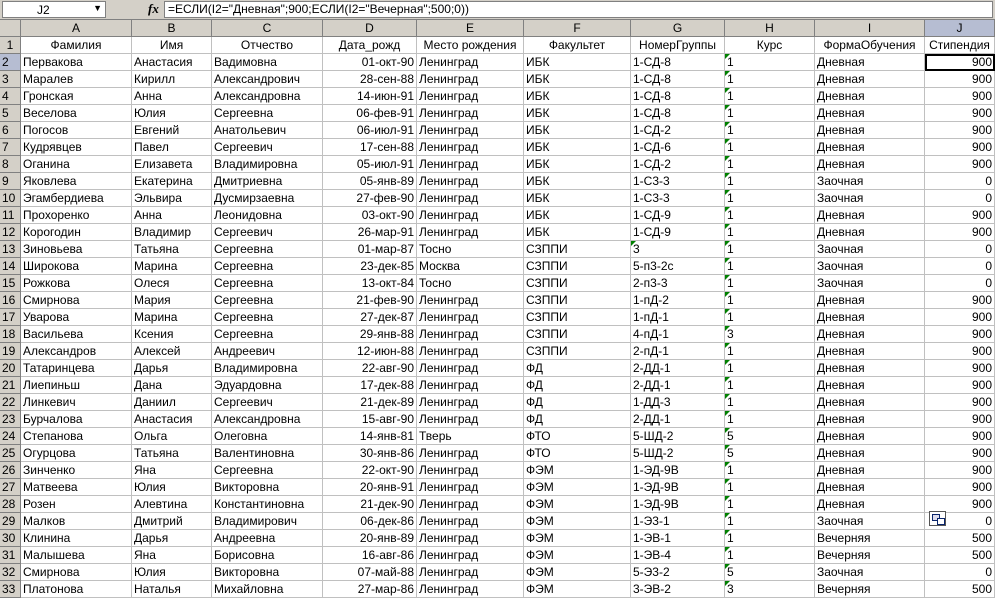  I want to click on cell-b15: Олеся, so click(172, 283).